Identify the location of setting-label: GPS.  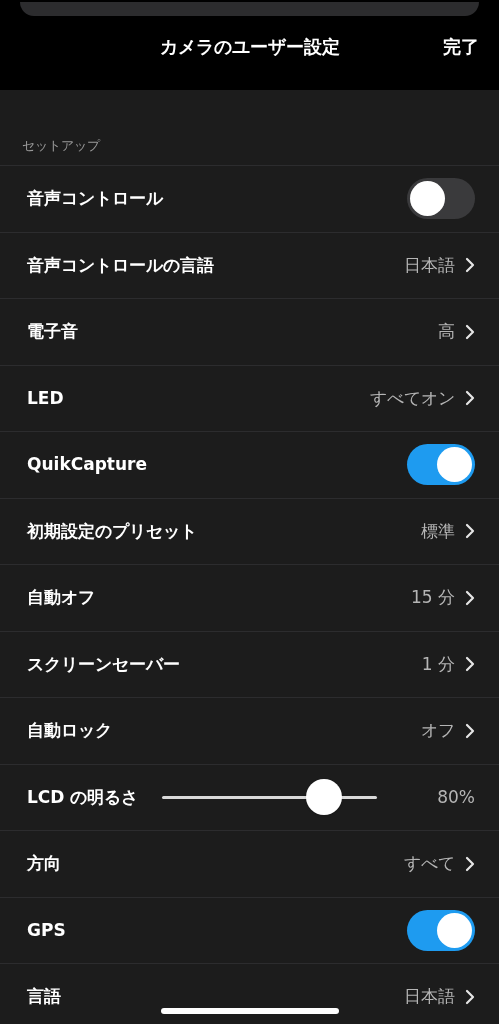
(46, 930).